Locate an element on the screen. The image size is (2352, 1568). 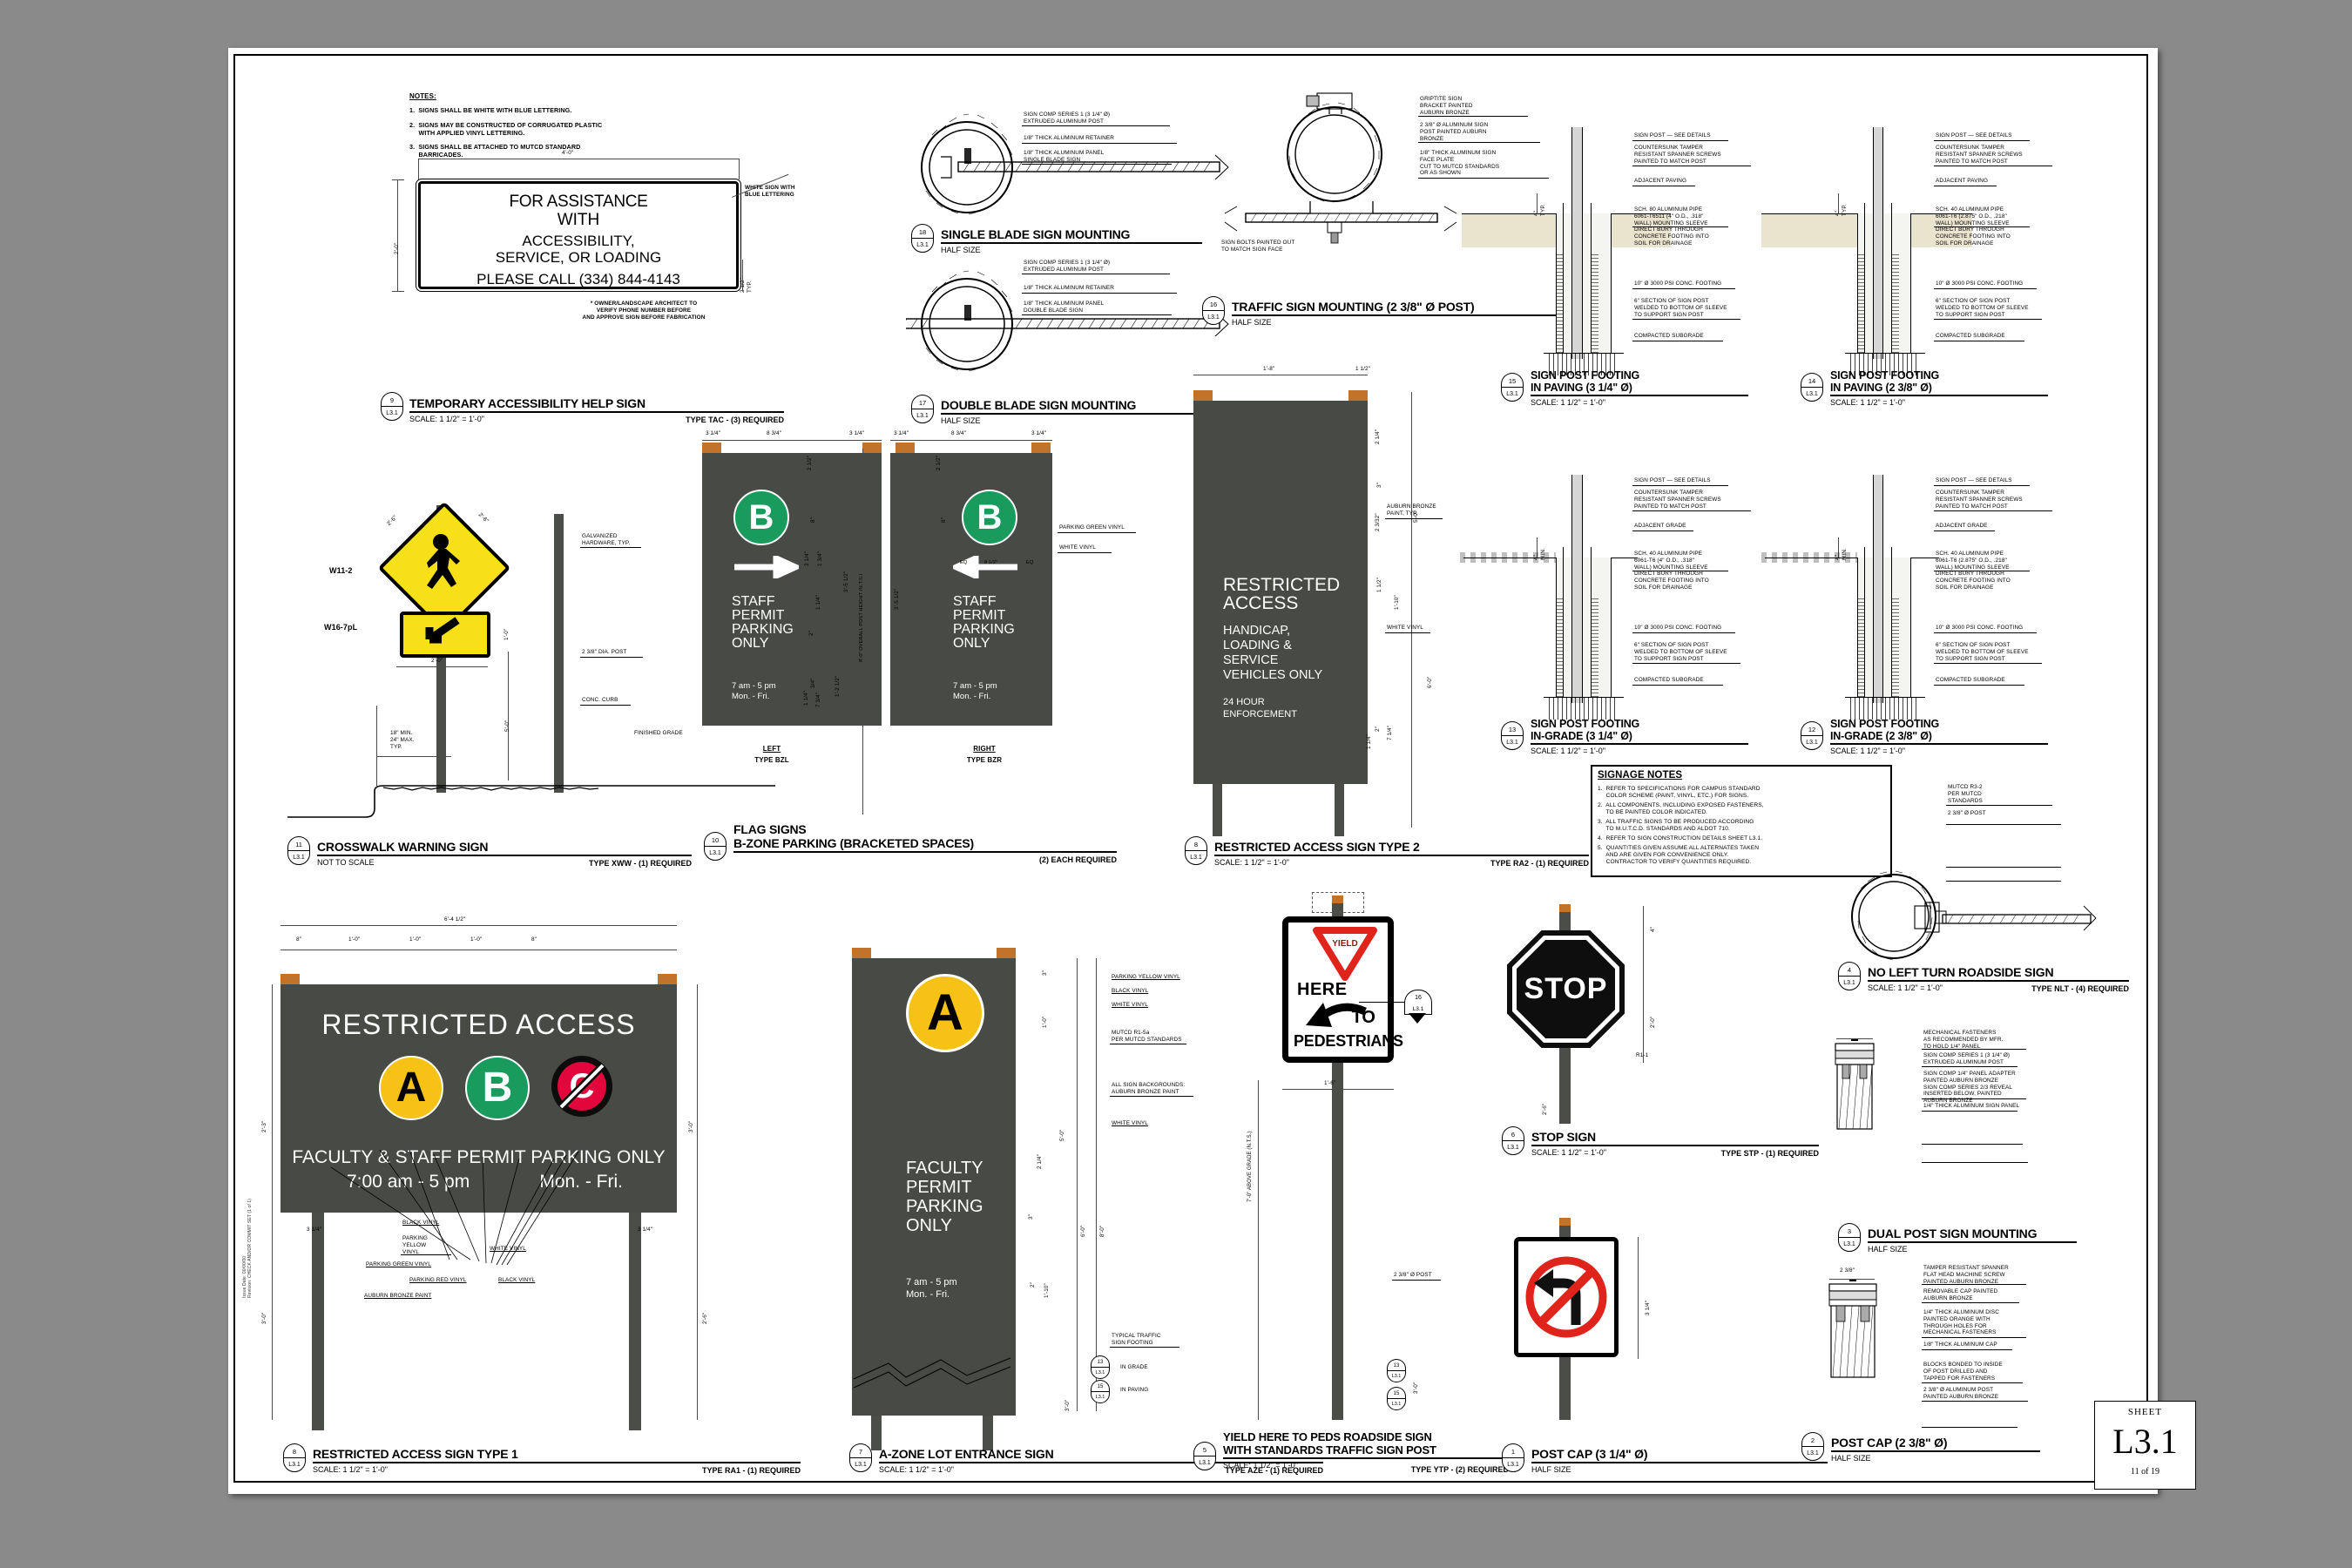
zone-a-badge: A is located at coordinates (945, 1013).